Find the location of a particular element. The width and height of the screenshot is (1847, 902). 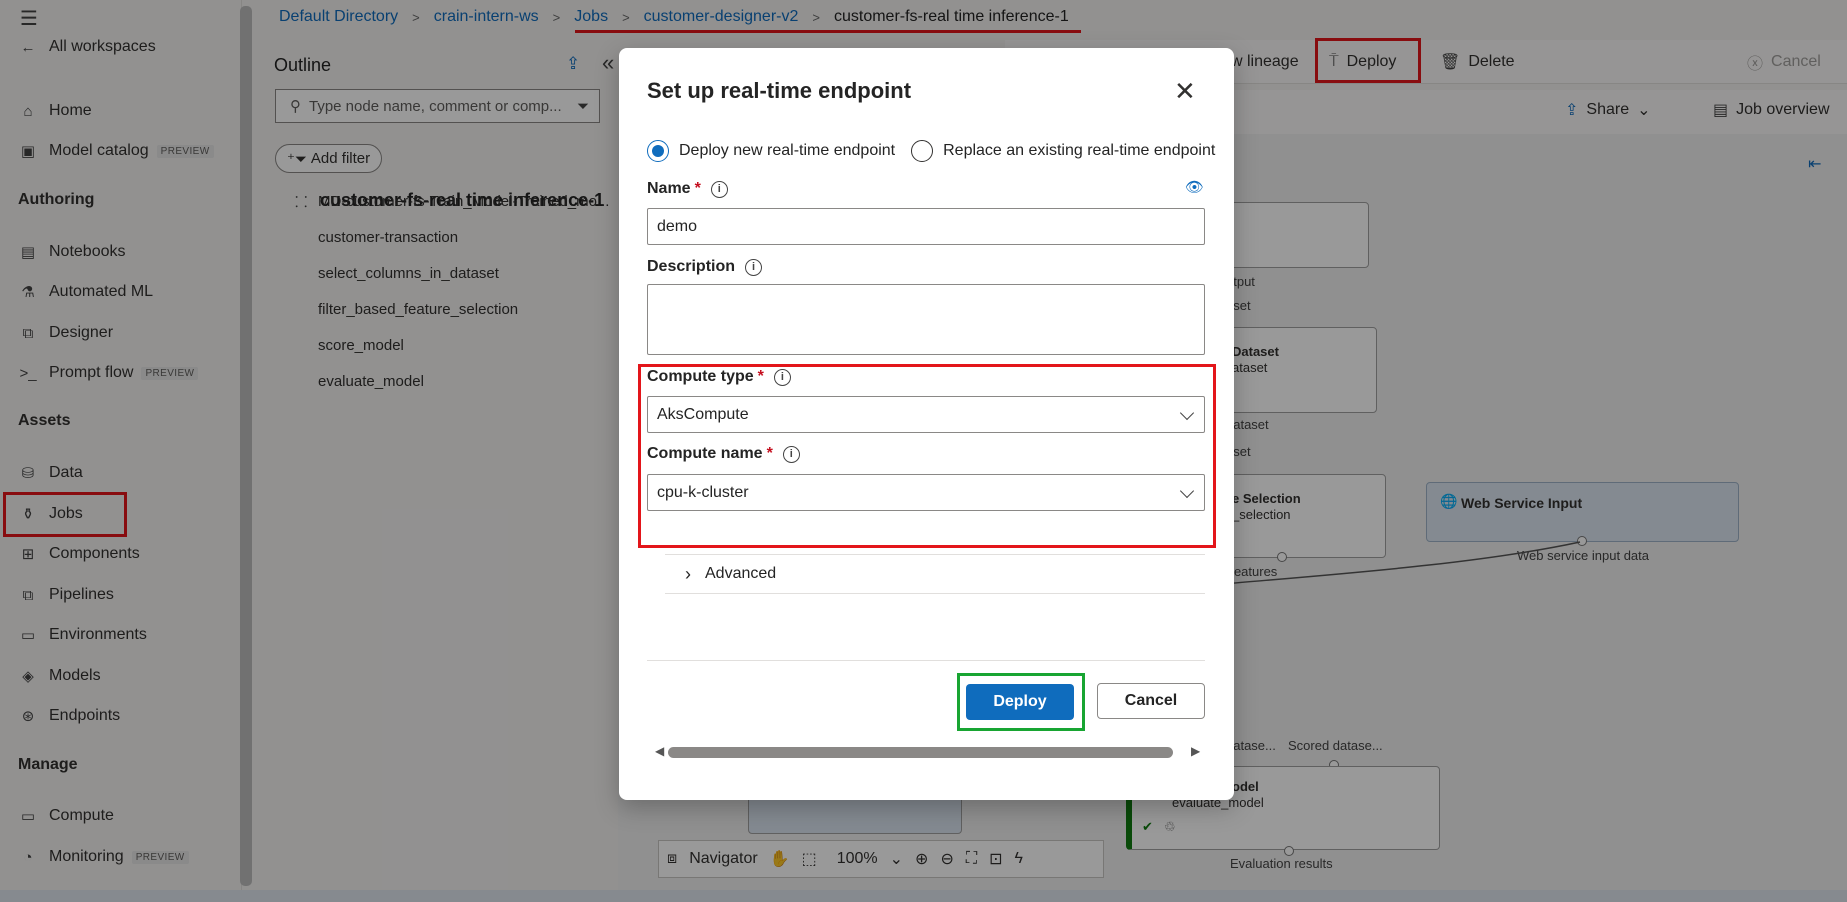

dialog-title: Set up real-time endpoint is located at coordinates (779, 90).